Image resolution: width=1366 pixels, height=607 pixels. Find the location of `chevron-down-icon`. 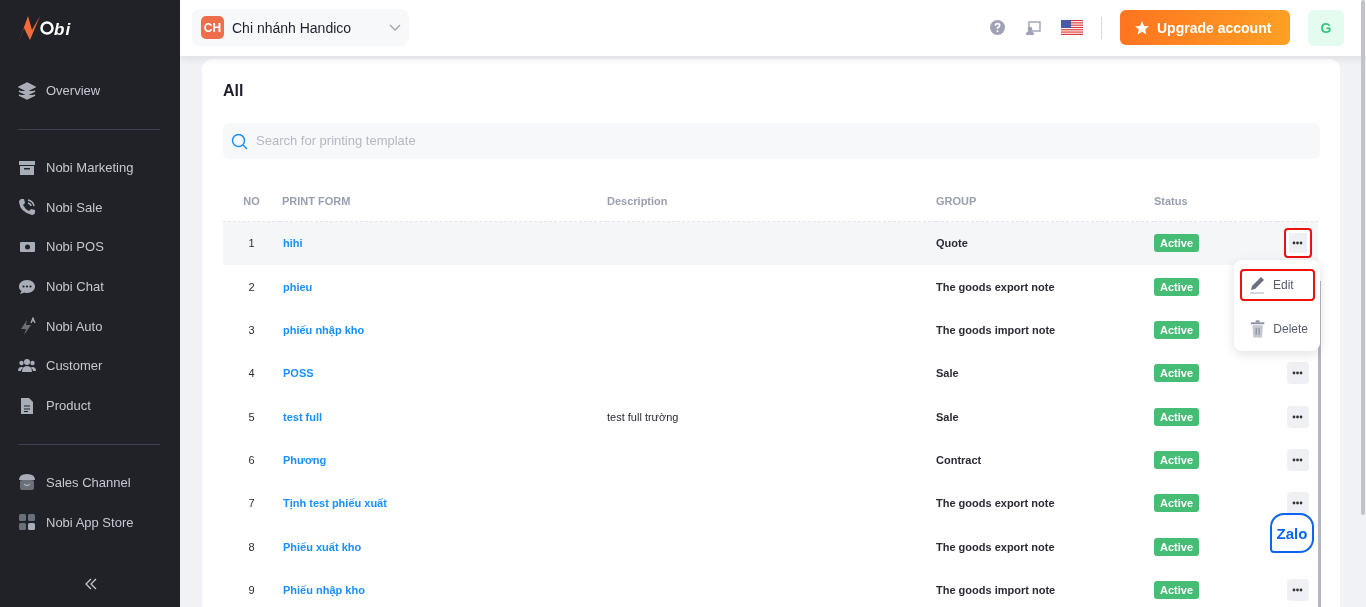

chevron-down-icon is located at coordinates (395, 28).